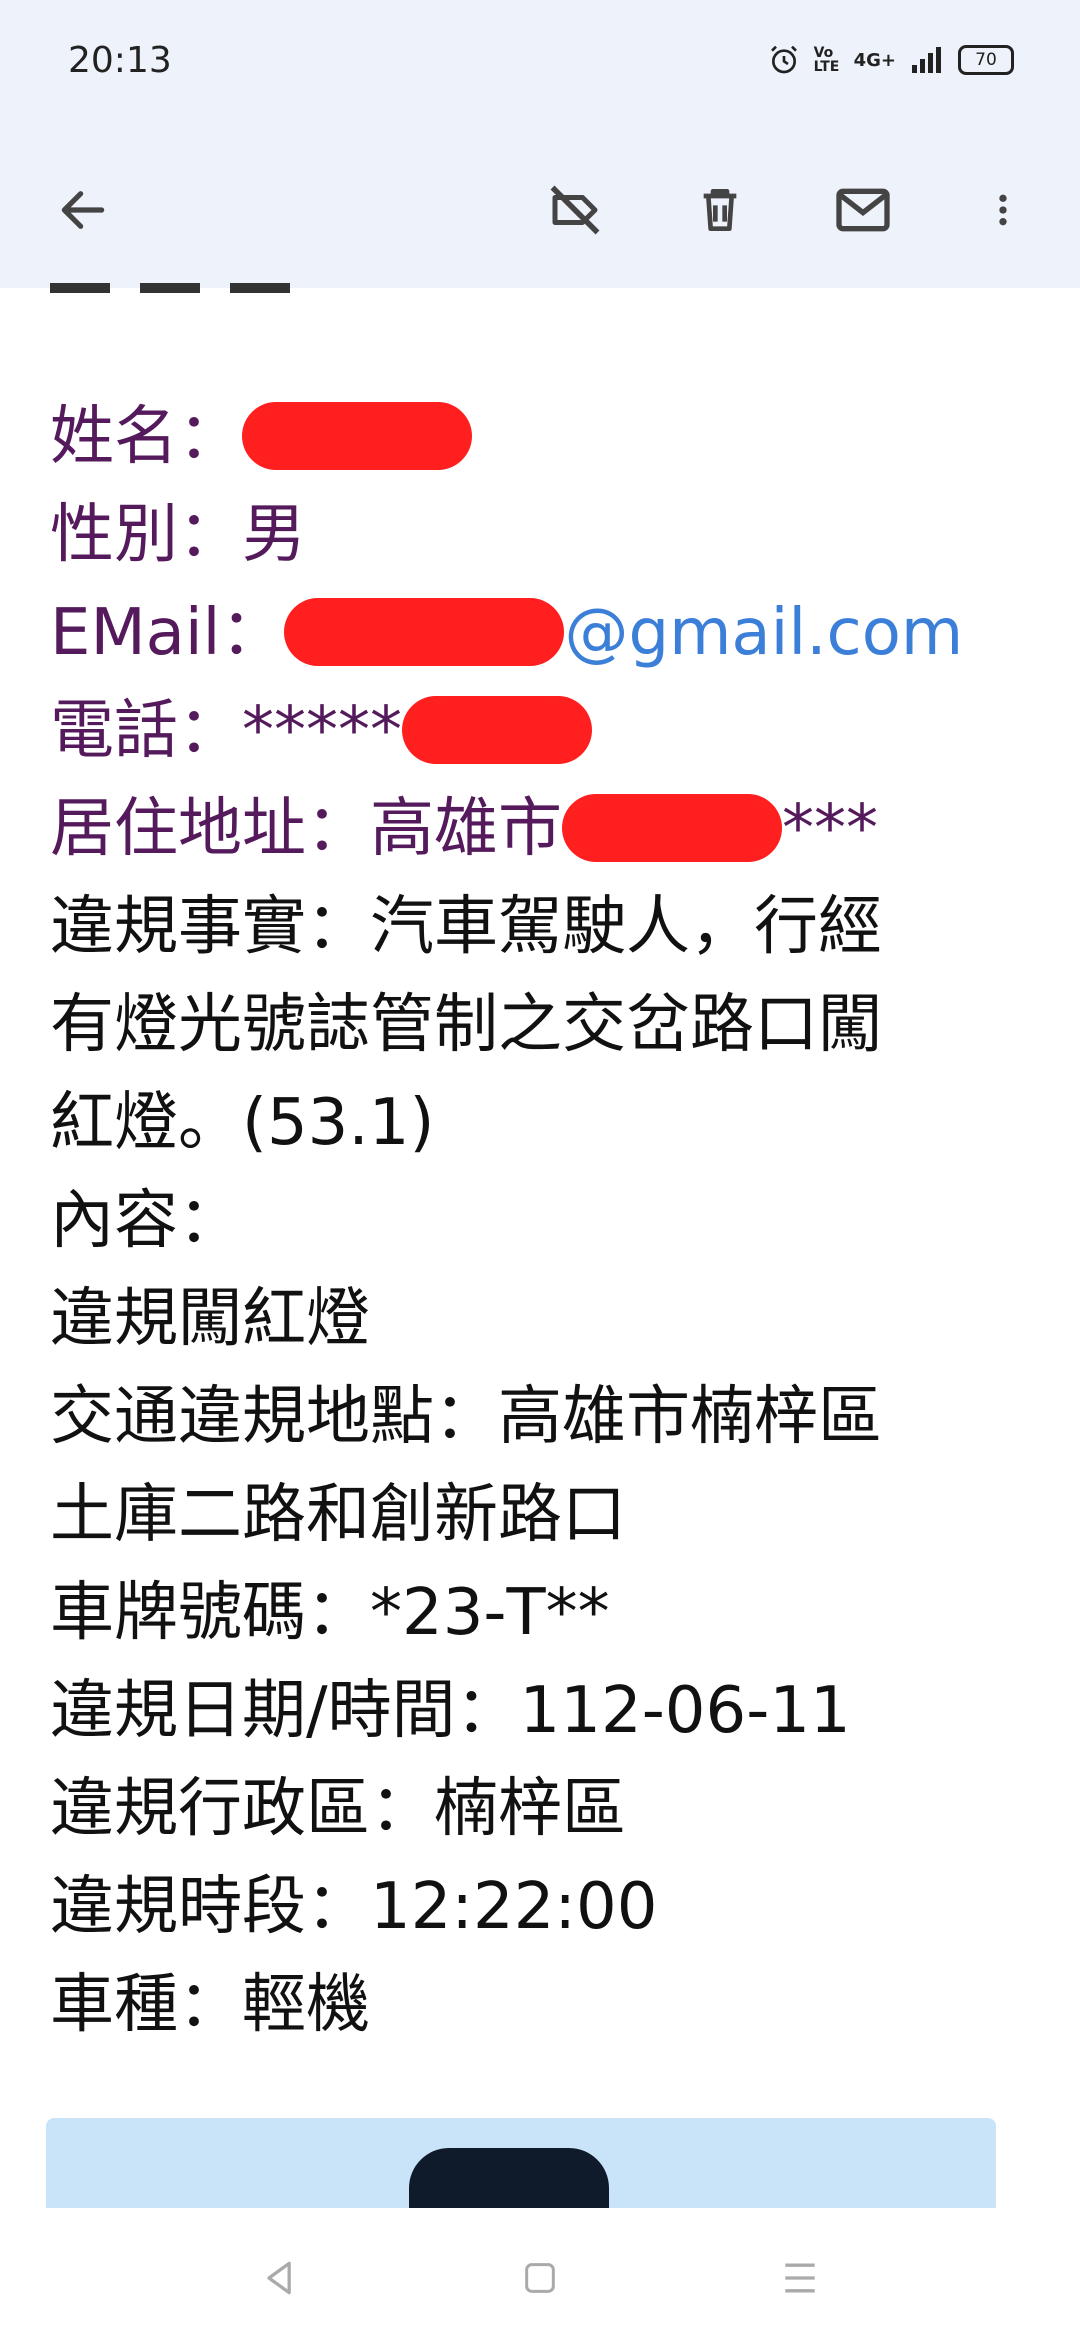  I want to click on delete-button, so click(720, 210).